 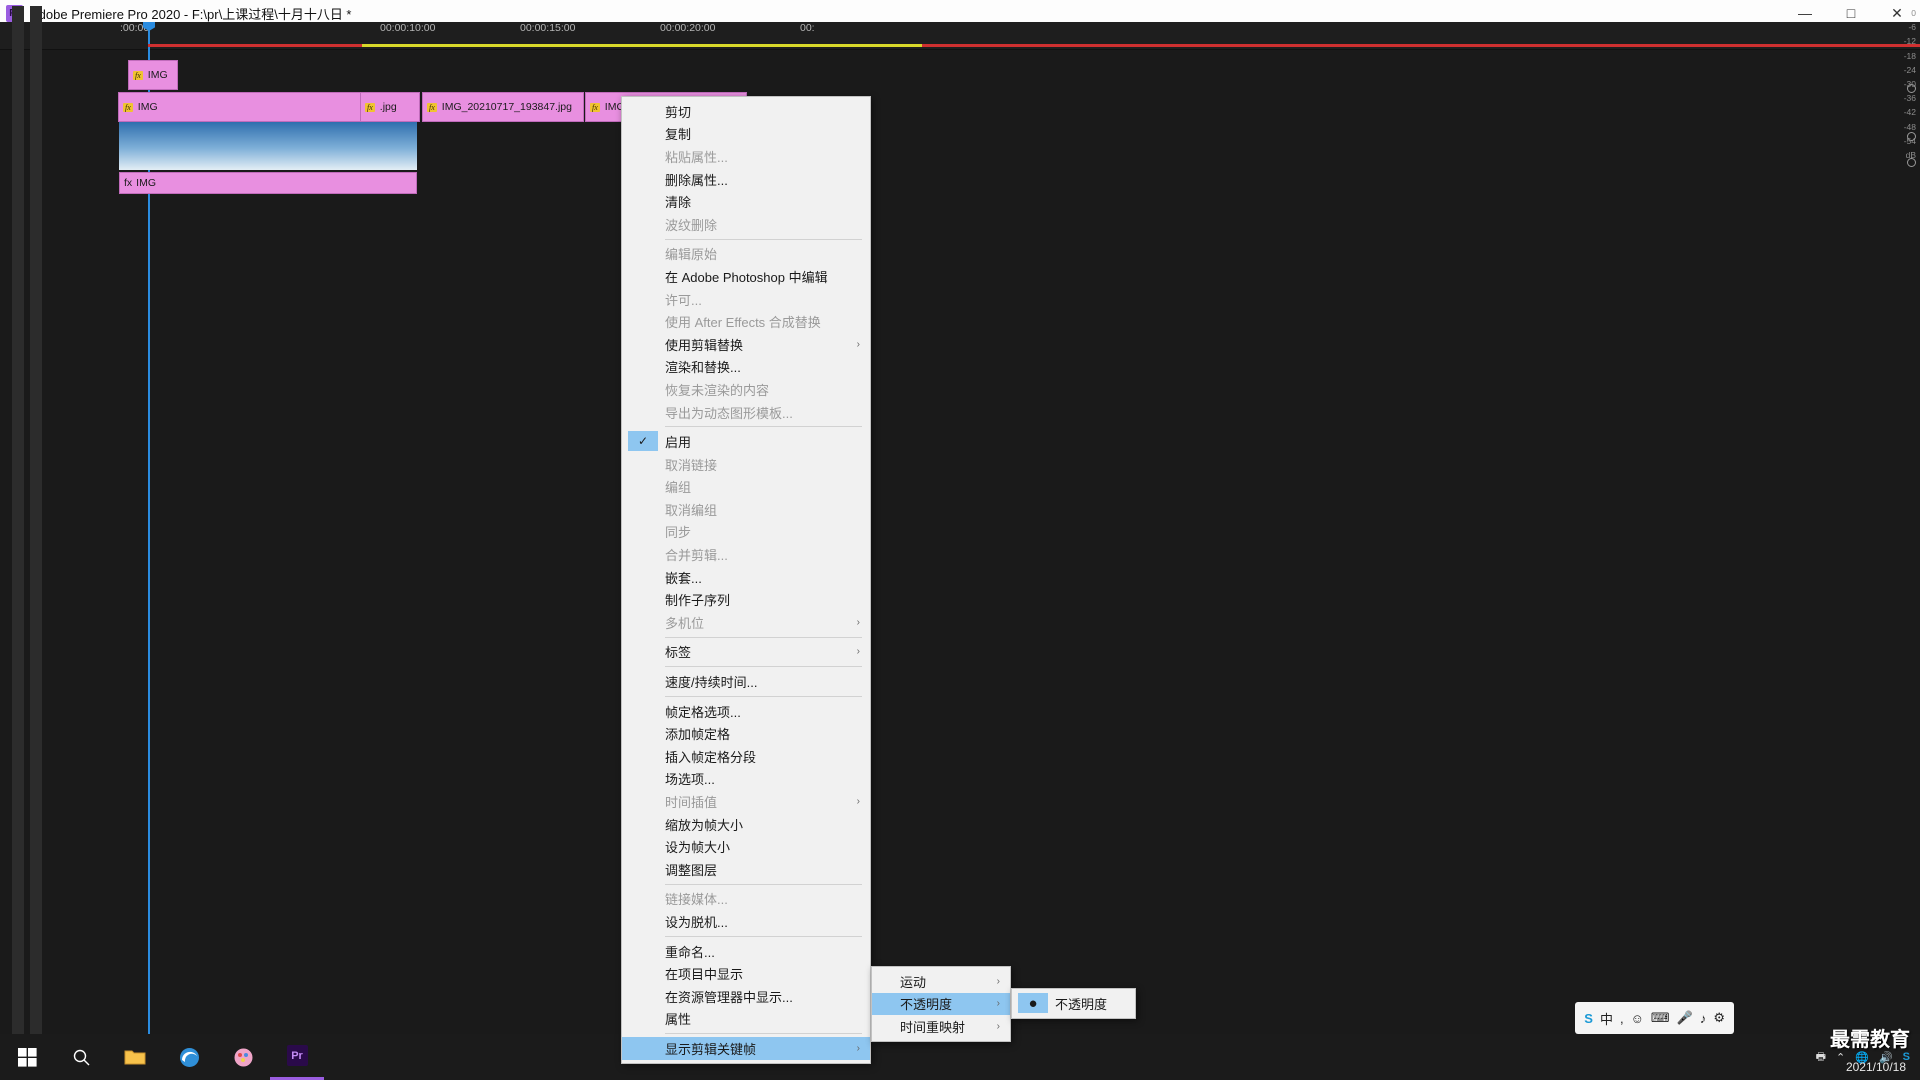 What do you see at coordinates (746, 344) in the screenshot?
I see `menu-item-11: 使用剪辑替换 ›` at bounding box center [746, 344].